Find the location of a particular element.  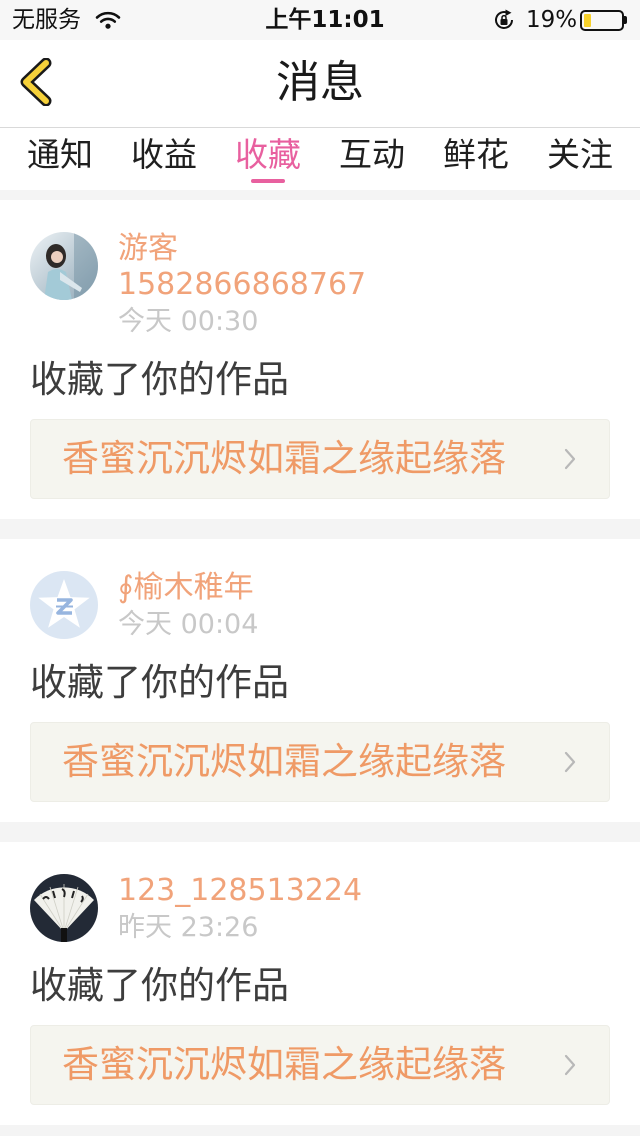

tab-interactions: 互动 is located at coordinates (372, 159).